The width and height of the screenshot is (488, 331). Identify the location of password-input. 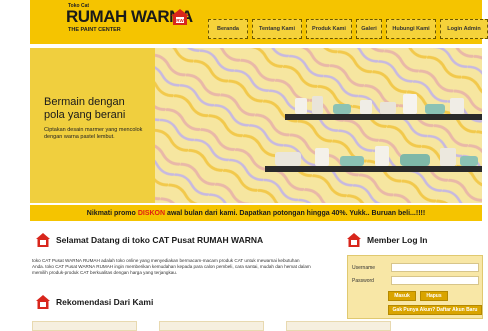
(435, 280).